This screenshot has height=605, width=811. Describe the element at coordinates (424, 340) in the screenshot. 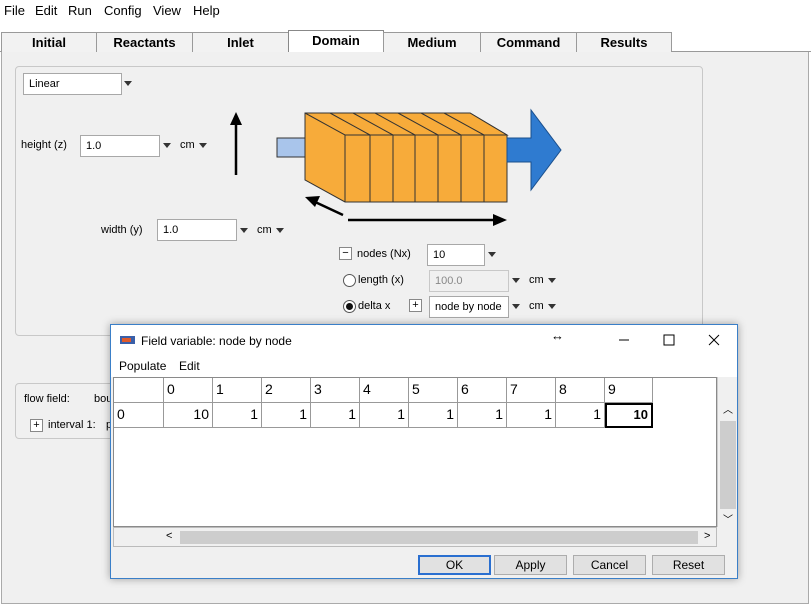

I see `dialog-title-bar: Field variable: node by node ↔` at that location.